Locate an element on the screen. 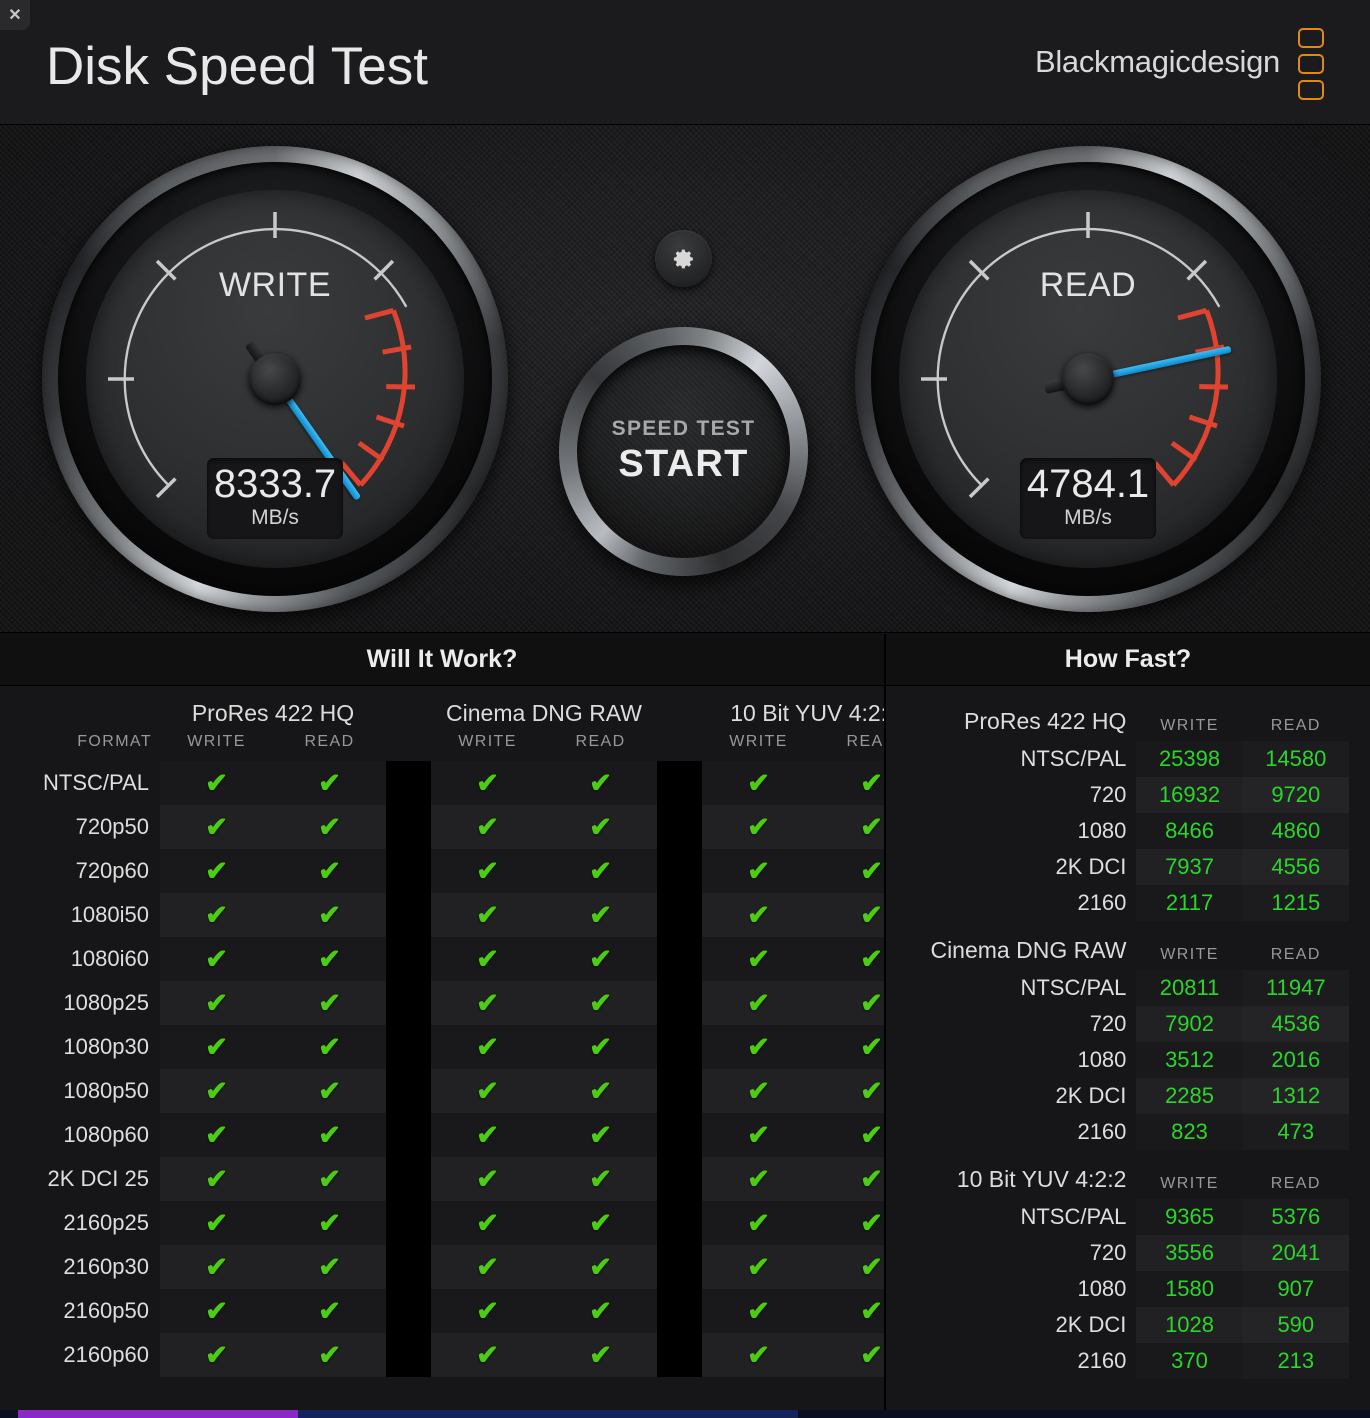 Image resolution: width=1370 pixels, height=1418 pixels. settings-button is located at coordinates (683, 258).